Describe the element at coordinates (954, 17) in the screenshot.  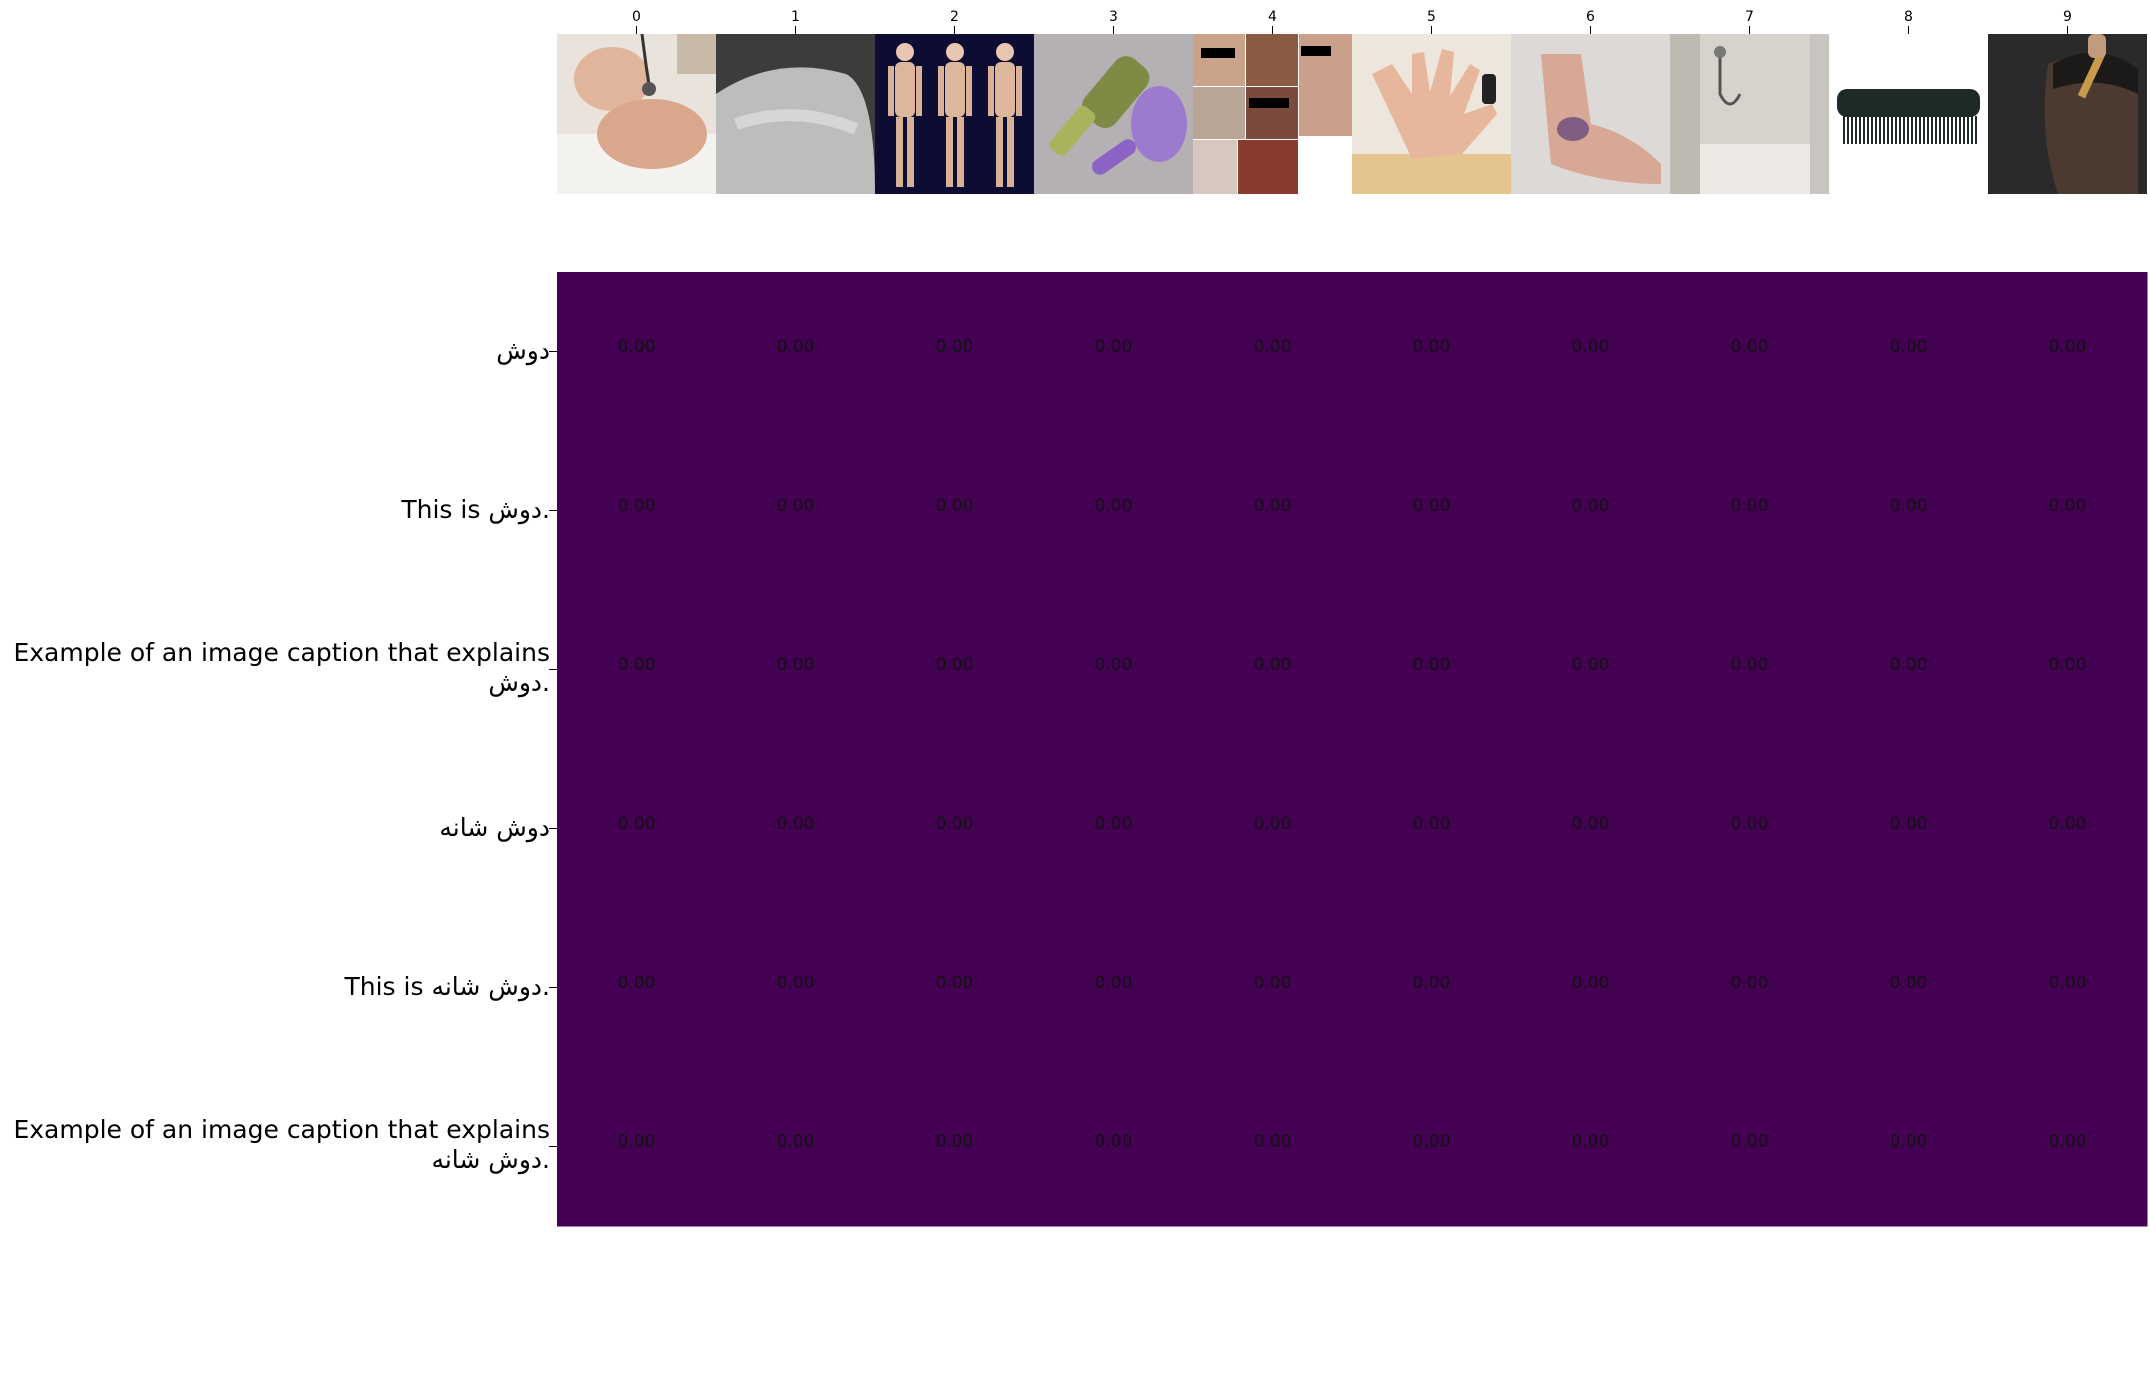
I see `x-tick-label: 2` at that location.